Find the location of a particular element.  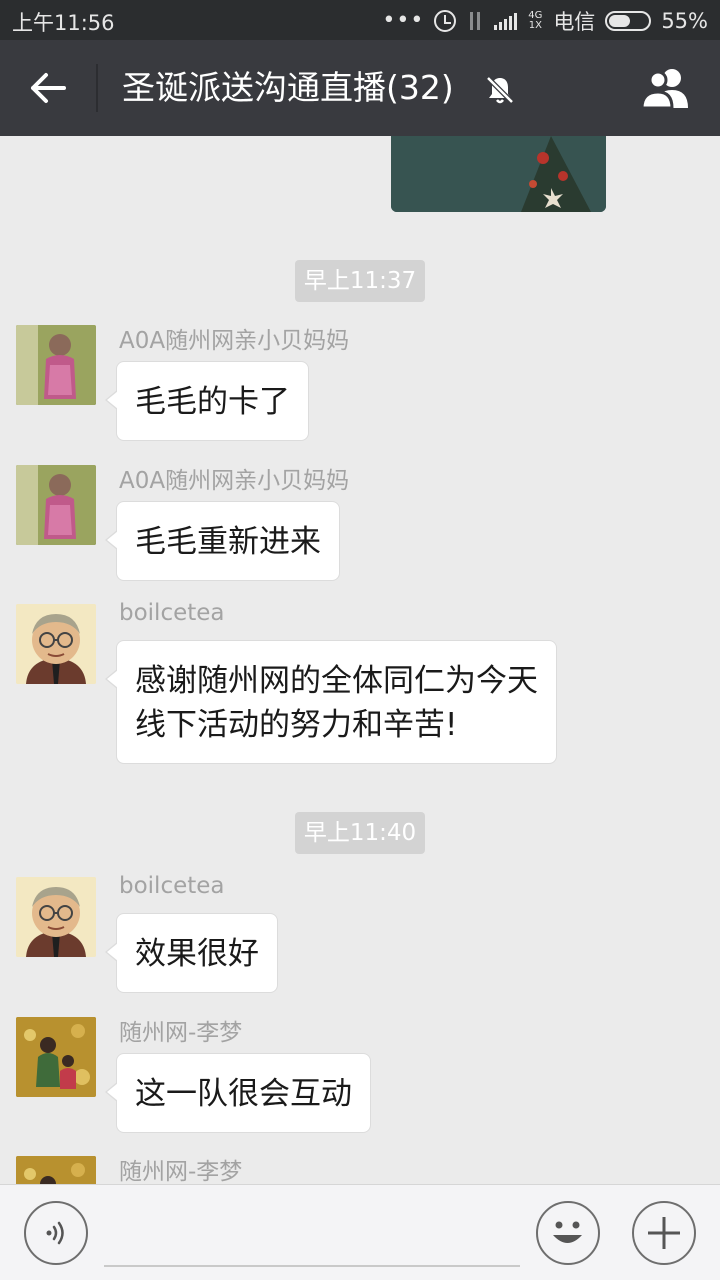

message-text: 效果很好 is located at coordinates (197, 954).